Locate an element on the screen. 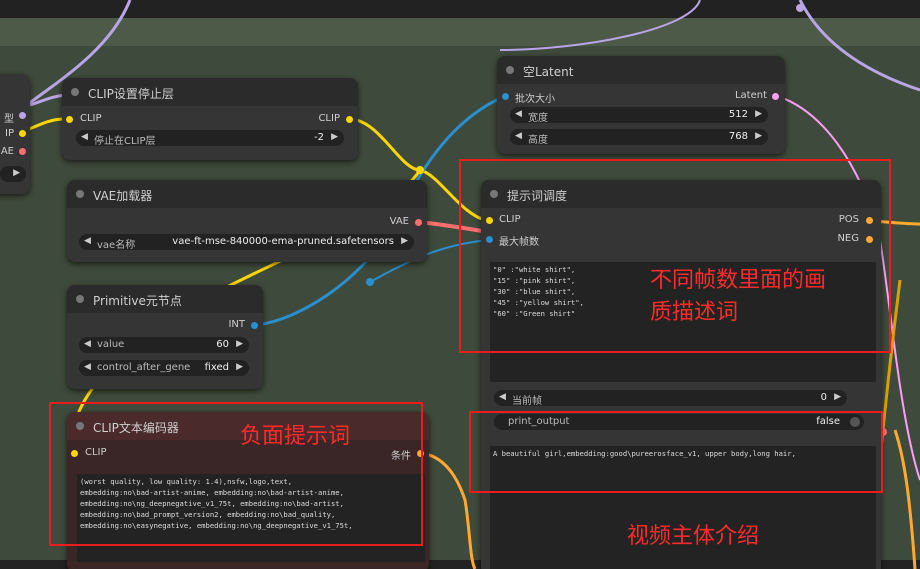 This screenshot has width=920, height=569. port-vae-dot is located at coordinates (22, 151).